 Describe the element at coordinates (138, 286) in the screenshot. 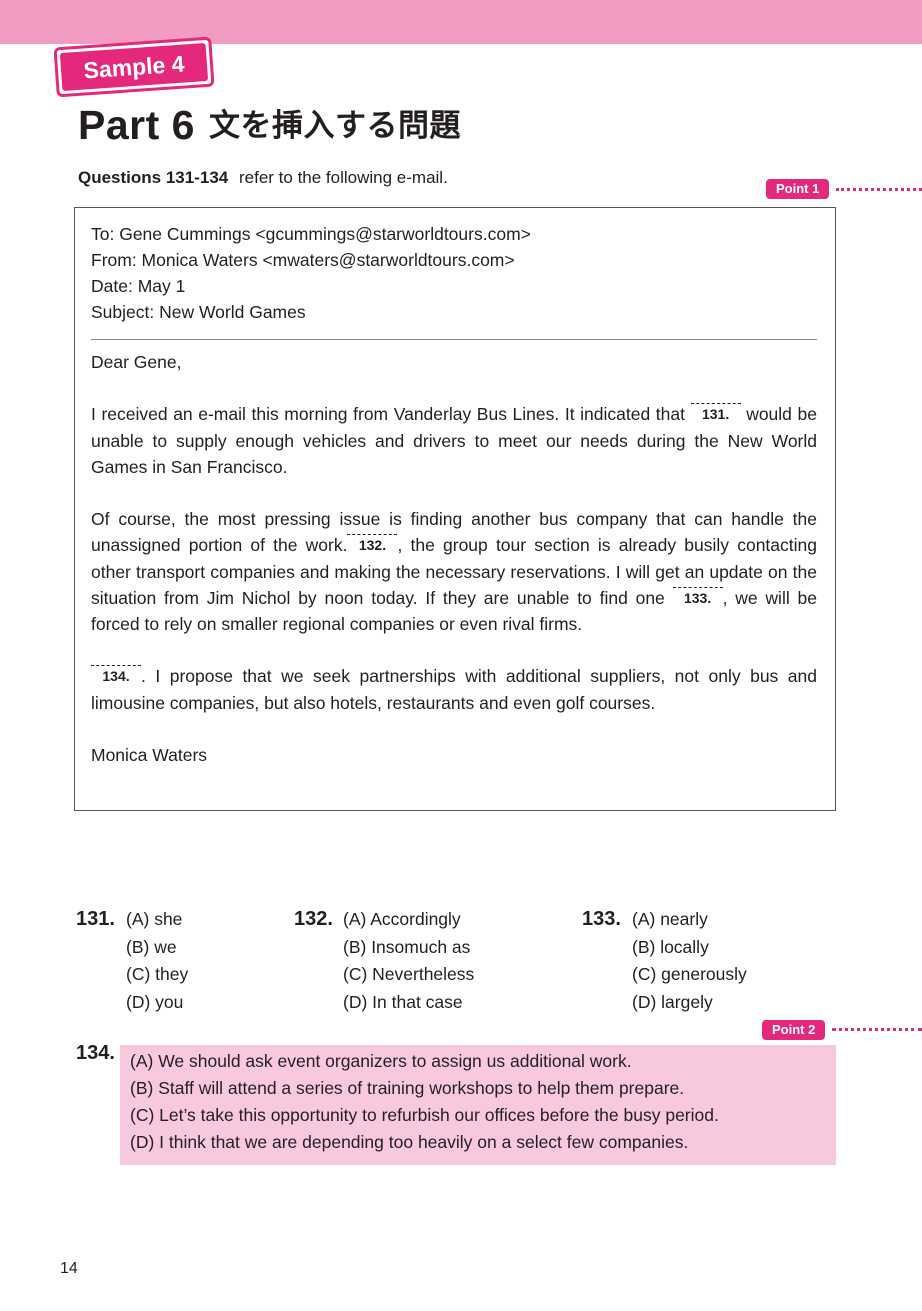

I see `email-date: Date: May 1` at that location.